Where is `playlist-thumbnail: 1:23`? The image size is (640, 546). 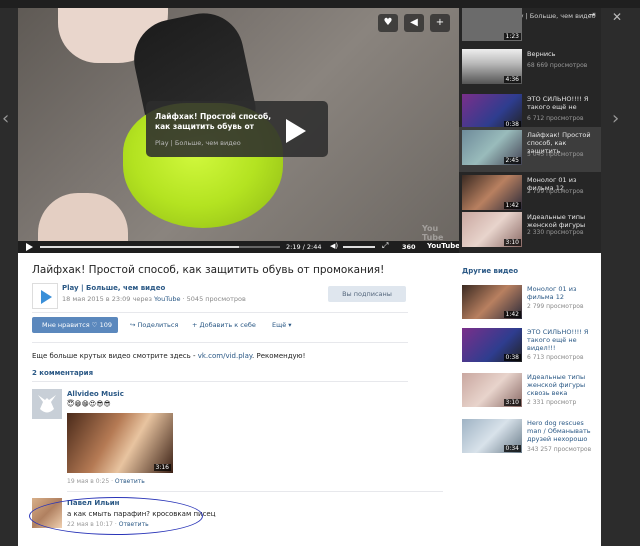 playlist-thumbnail: 1:23 is located at coordinates (492, 24).